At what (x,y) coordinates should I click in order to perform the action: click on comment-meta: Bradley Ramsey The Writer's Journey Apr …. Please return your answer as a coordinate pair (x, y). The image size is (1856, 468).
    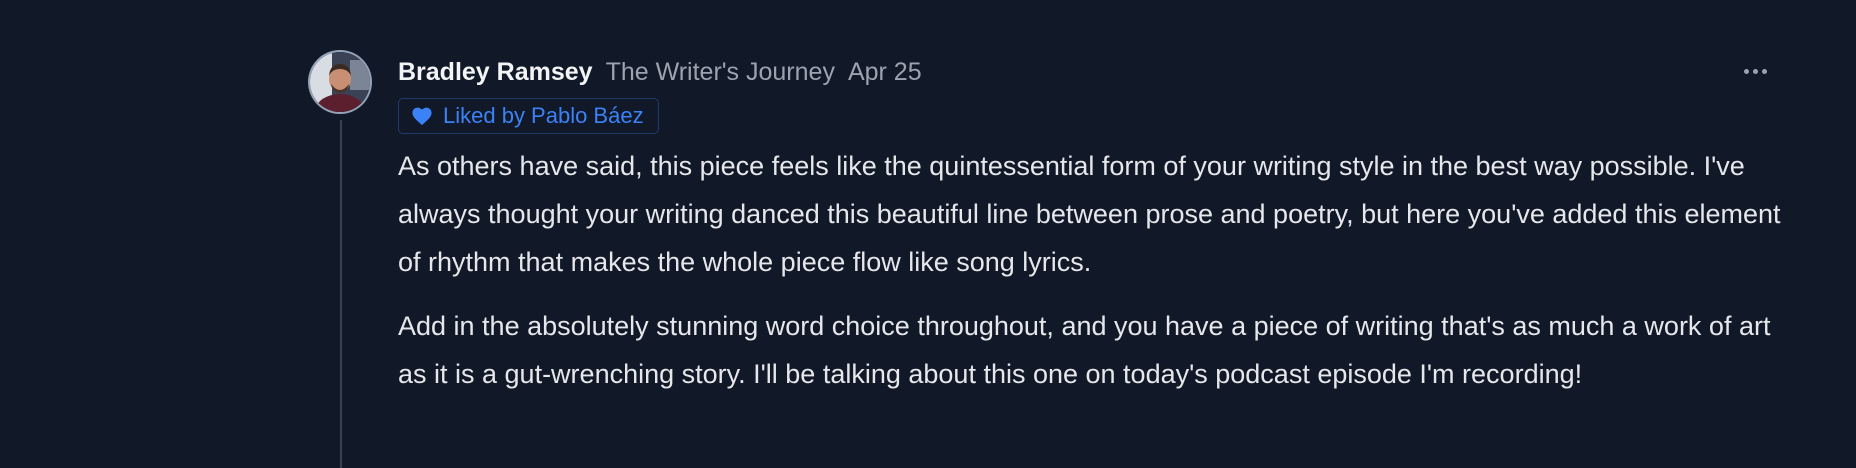
    Looking at the image, I should click on (1083, 72).